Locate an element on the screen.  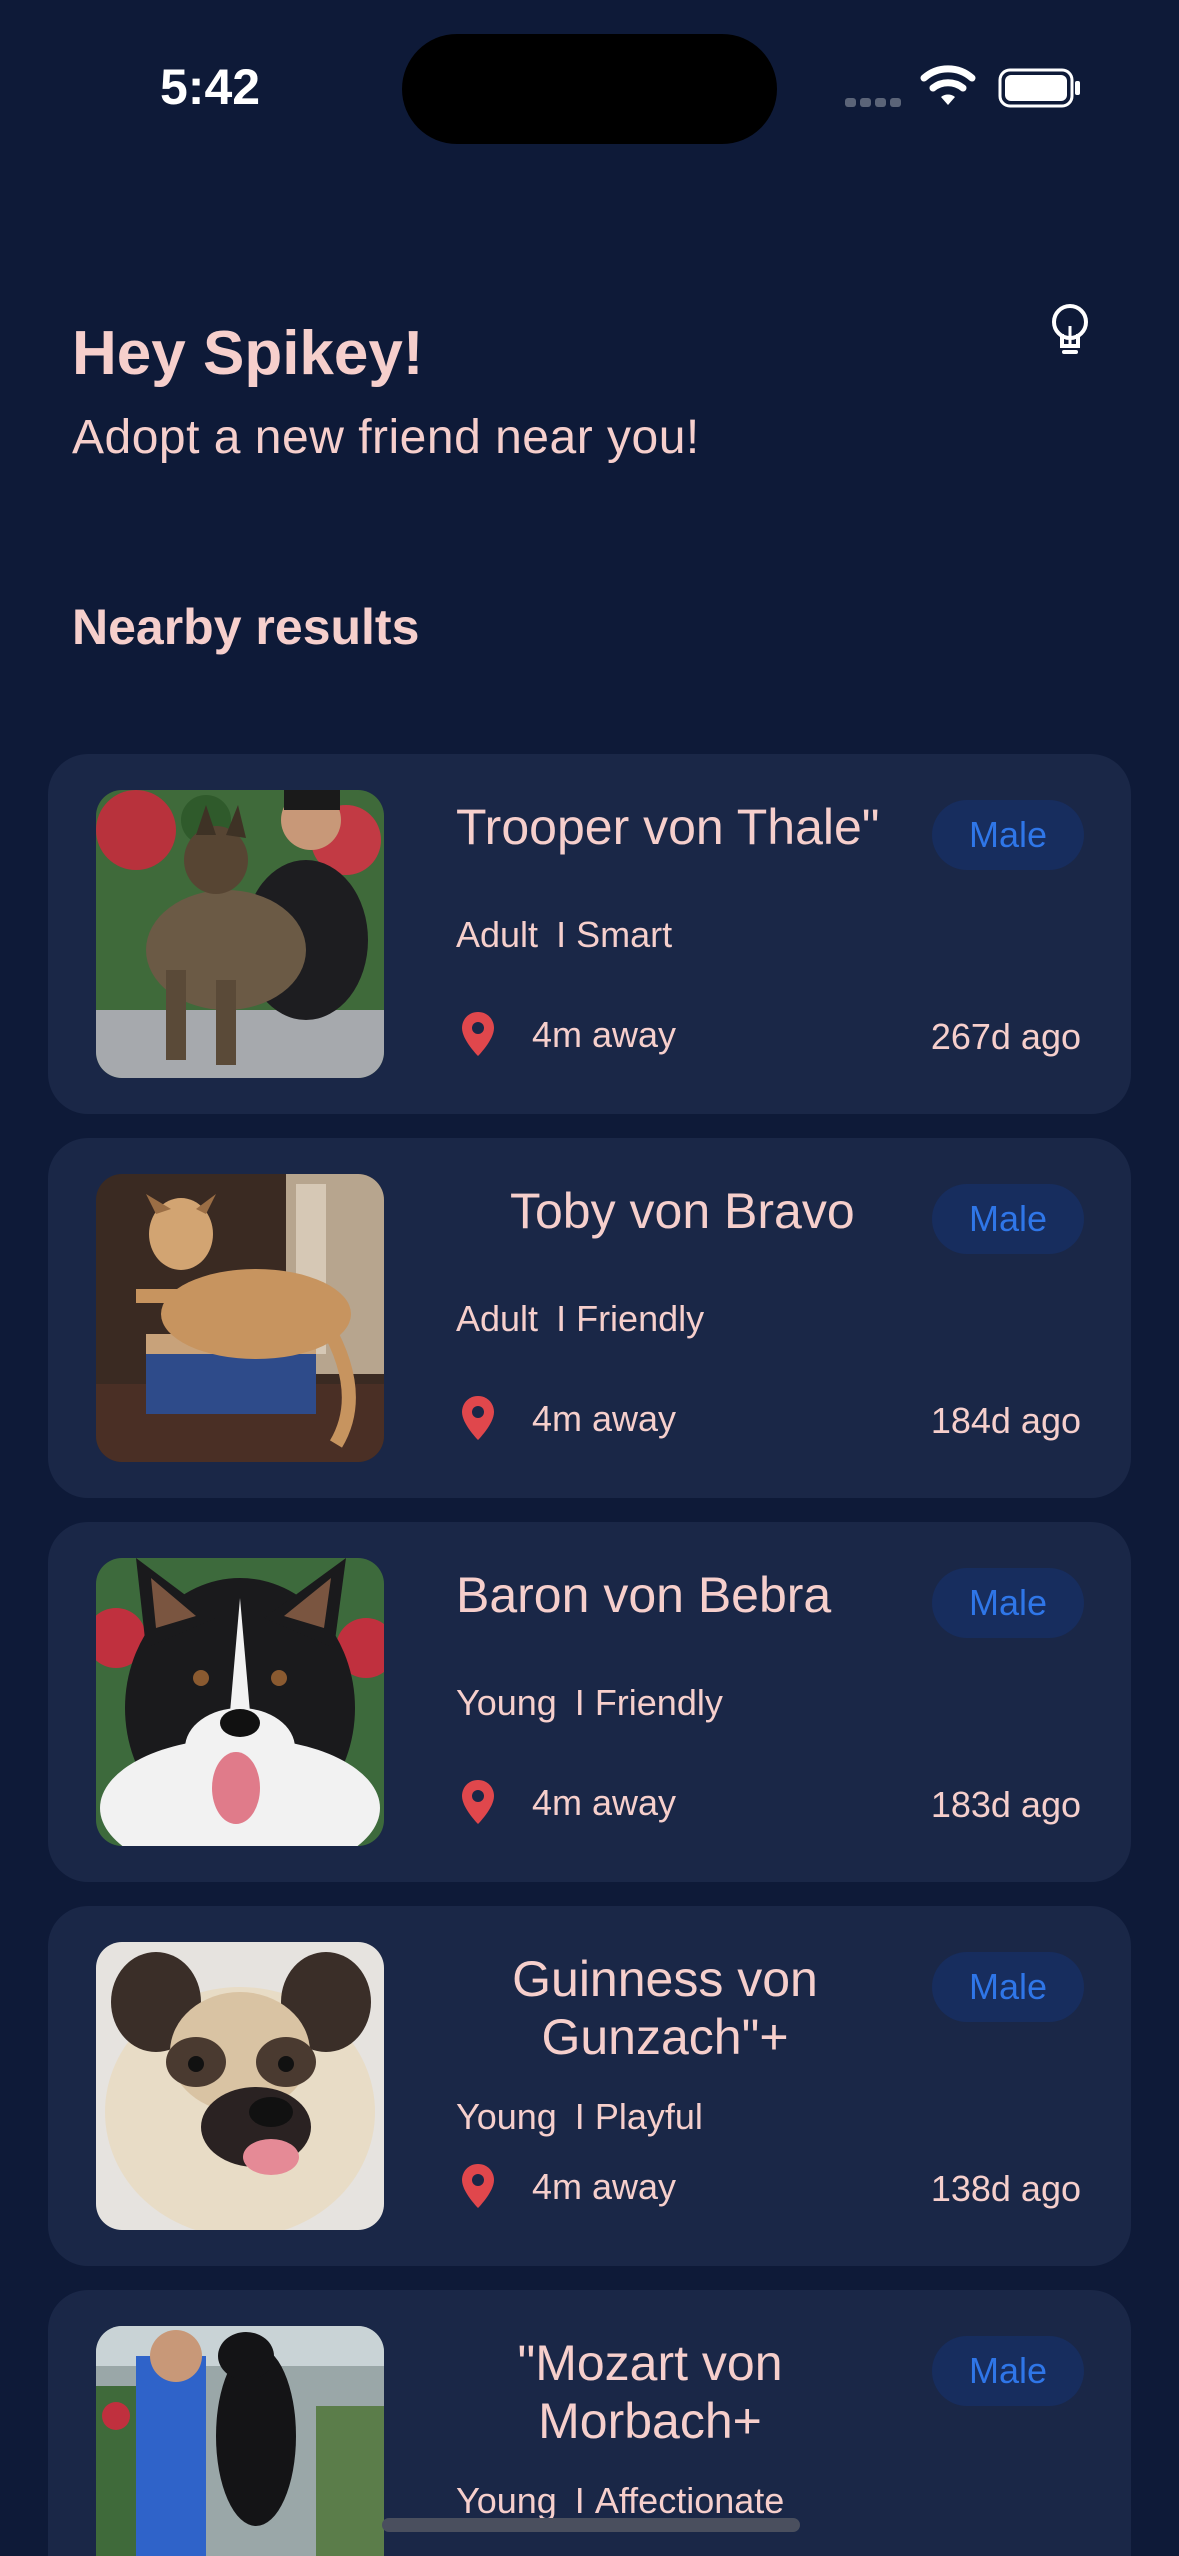
posted-time: 138d ago is located at coordinates (1005, 2188).